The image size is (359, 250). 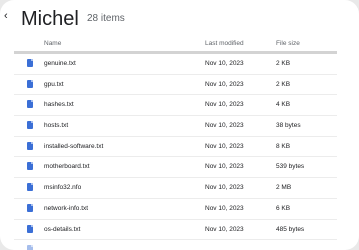 I want to click on file-row: installed-software.txt Nov 10, 2023 8 KB, so click(x=175, y=147).